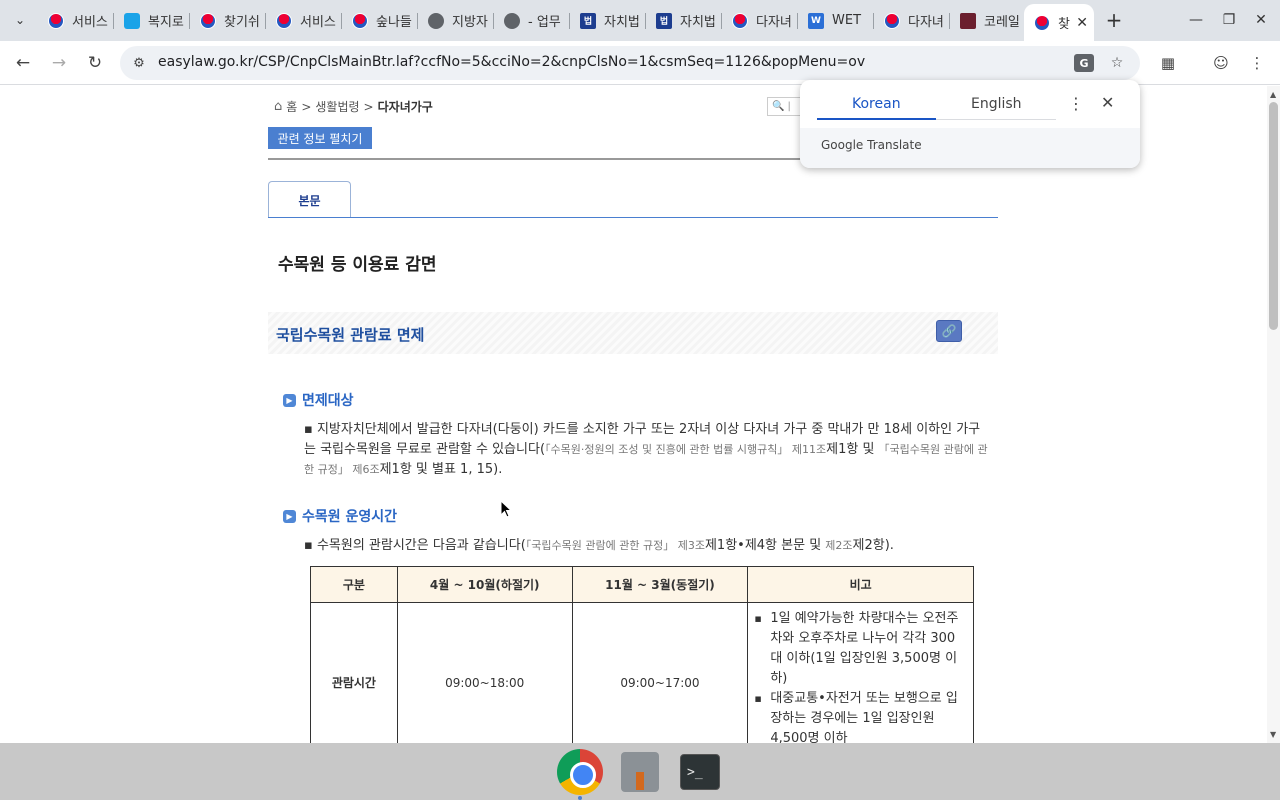 This screenshot has width=1280, height=800. Describe the element at coordinates (1168, 63) in the screenshot. I see `extensions-puzzle-icon: ▦` at that location.